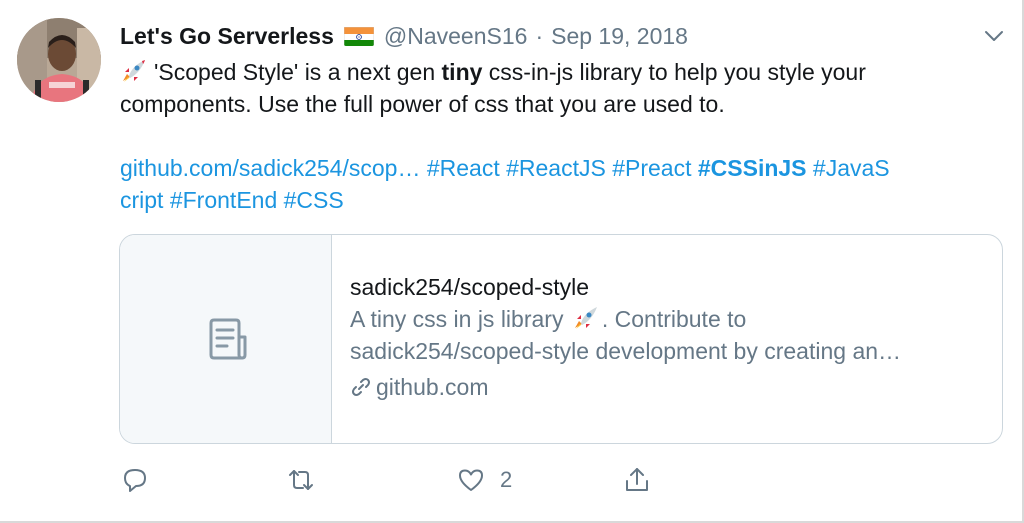 The height and width of the screenshot is (523, 1024). What do you see at coordinates (463, 168) in the screenshot?
I see `hashtag-link: #React` at bounding box center [463, 168].